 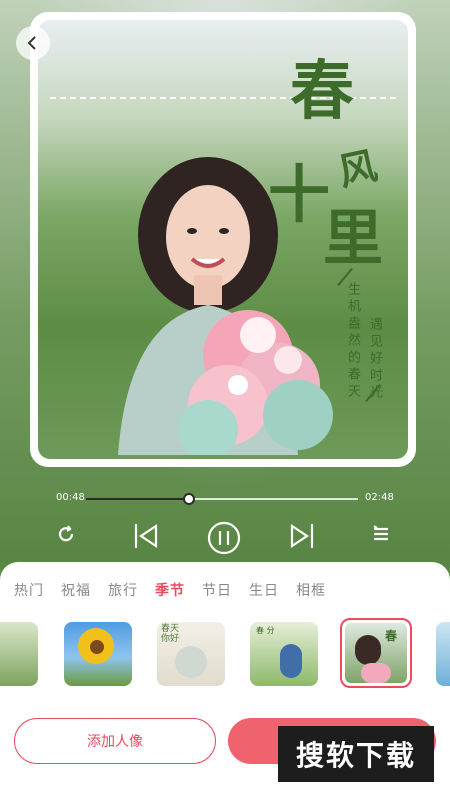 What do you see at coordinates (170, 590) in the screenshot?
I see `tab-season: 季节` at bounding box center [170, 590].